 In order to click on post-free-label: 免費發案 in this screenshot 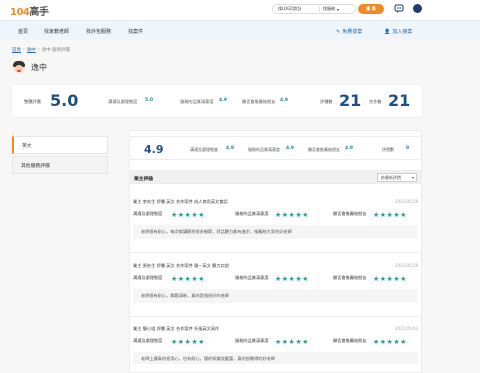, I will do `click(352, 32)`.